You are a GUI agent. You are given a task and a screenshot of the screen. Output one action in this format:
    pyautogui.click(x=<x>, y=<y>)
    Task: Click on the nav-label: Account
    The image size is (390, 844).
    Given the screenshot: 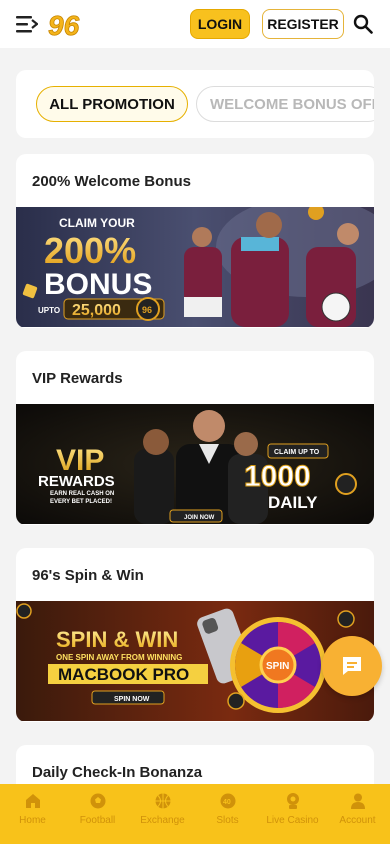 What is the action you would take?
    pyautogui.click(x=357, y=820)
    